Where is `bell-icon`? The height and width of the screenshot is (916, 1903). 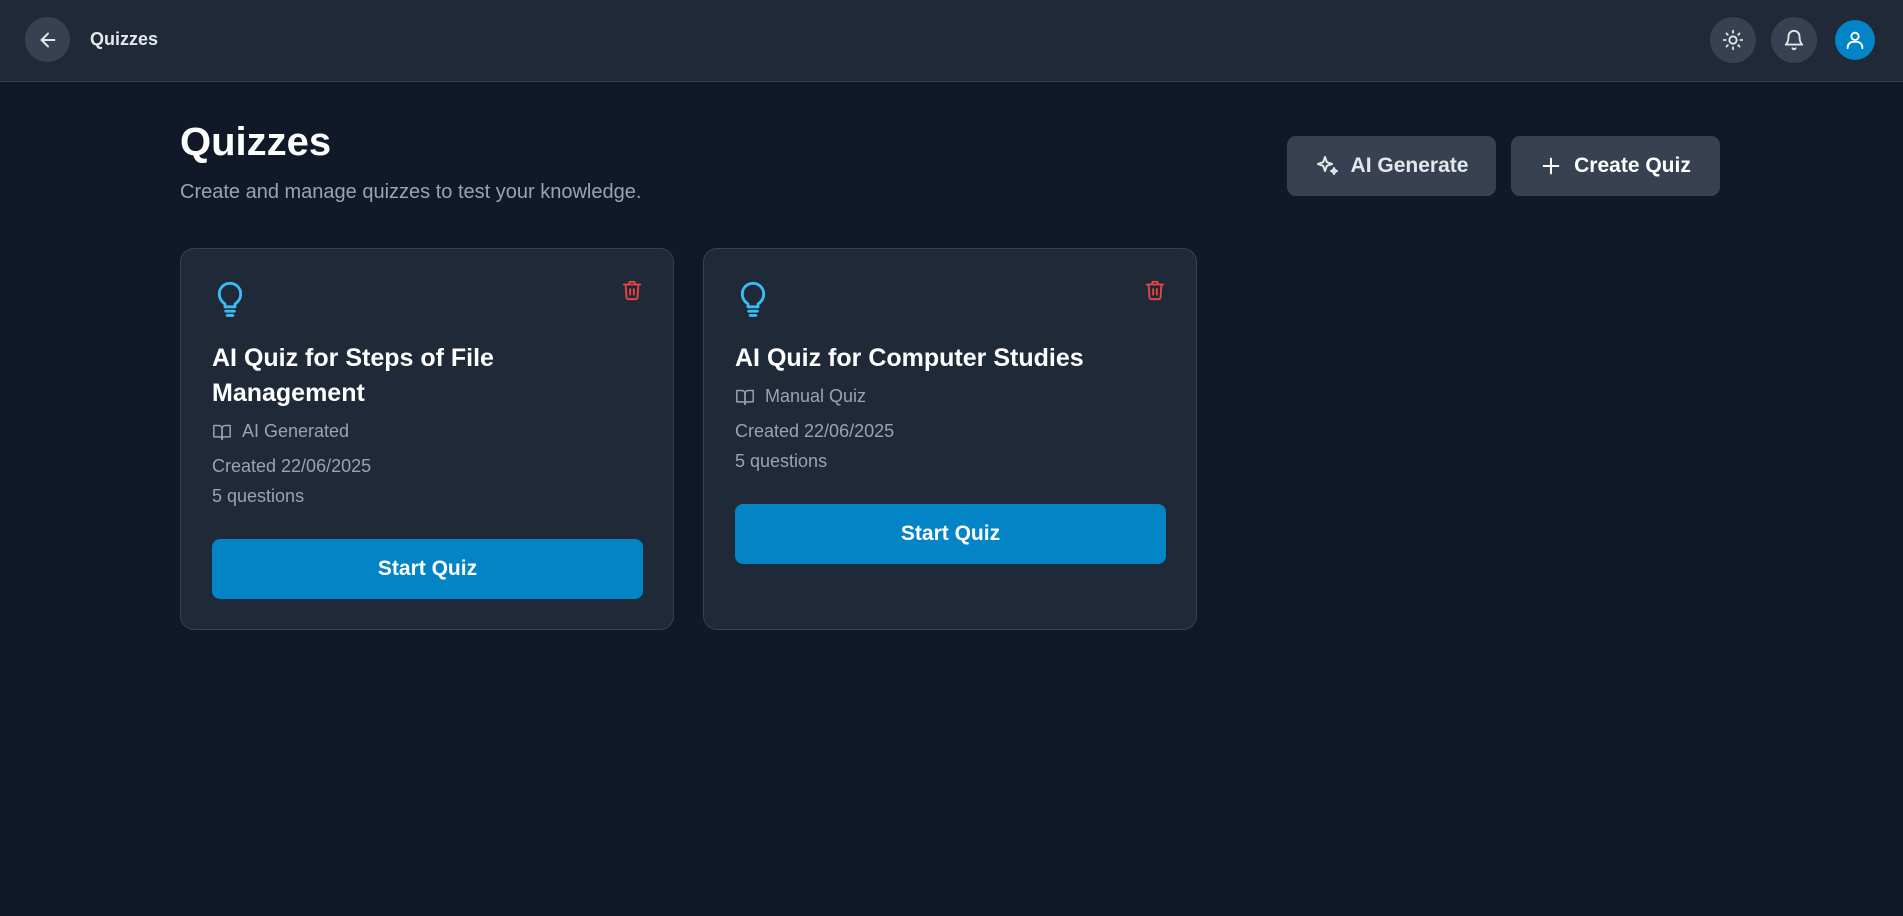 bell-icon is located at coordinates (1794, 40).